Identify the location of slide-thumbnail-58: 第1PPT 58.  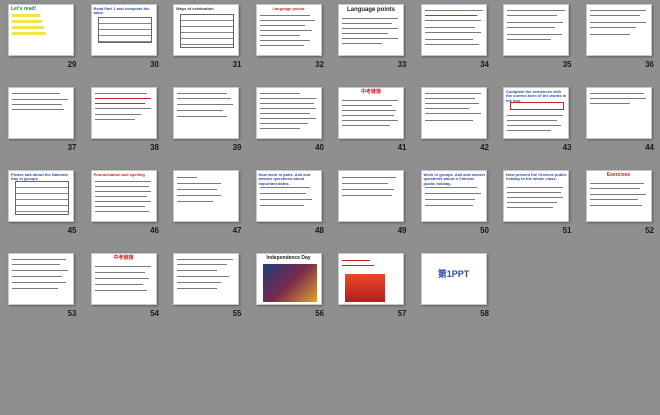
(454, 290).